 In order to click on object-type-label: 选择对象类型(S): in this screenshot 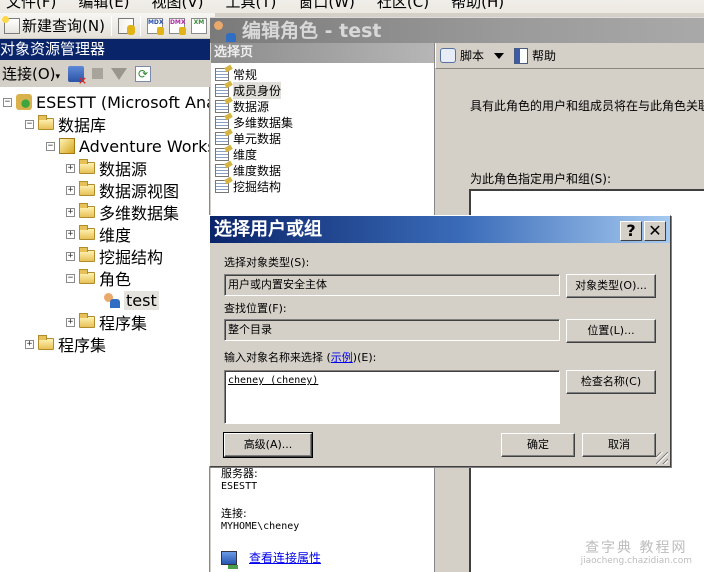, I will do `click(267, 262)`.